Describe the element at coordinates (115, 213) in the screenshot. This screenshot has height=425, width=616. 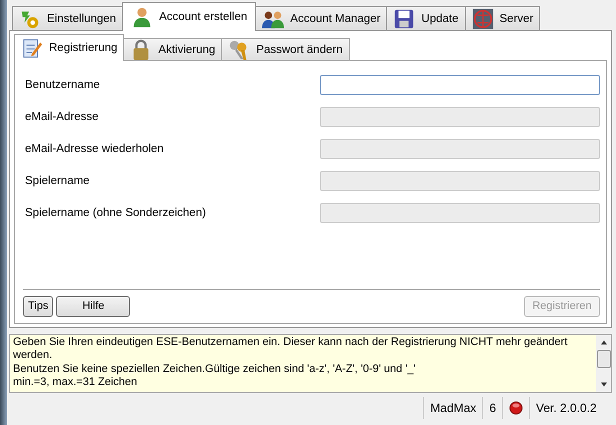
I see `field-label: Spielername (ohne Sonderzeichen)` at that location.